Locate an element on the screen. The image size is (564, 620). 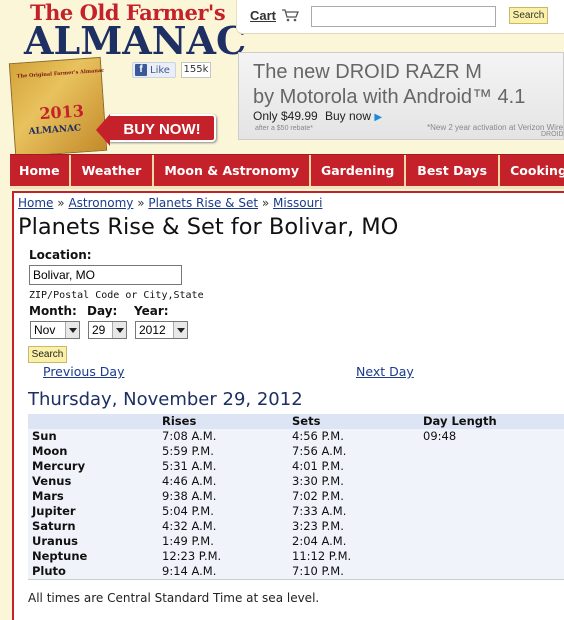
planet-name: Moon is located at coordinates (50, 451).